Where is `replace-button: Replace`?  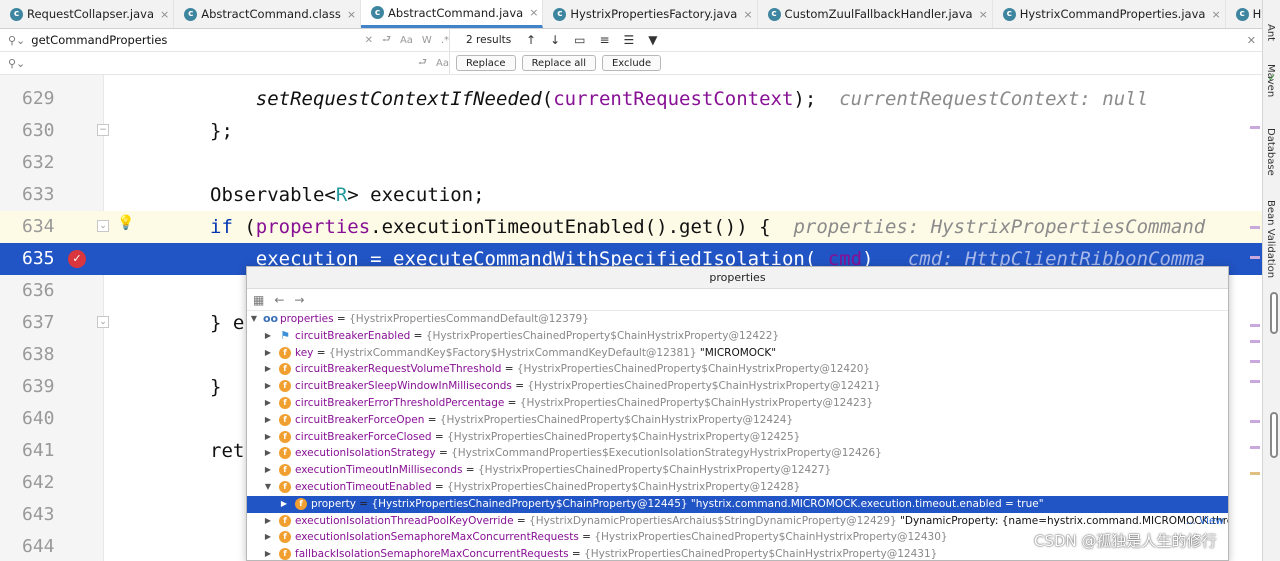
replace-button: Replace is located at coordinates (486, 63).